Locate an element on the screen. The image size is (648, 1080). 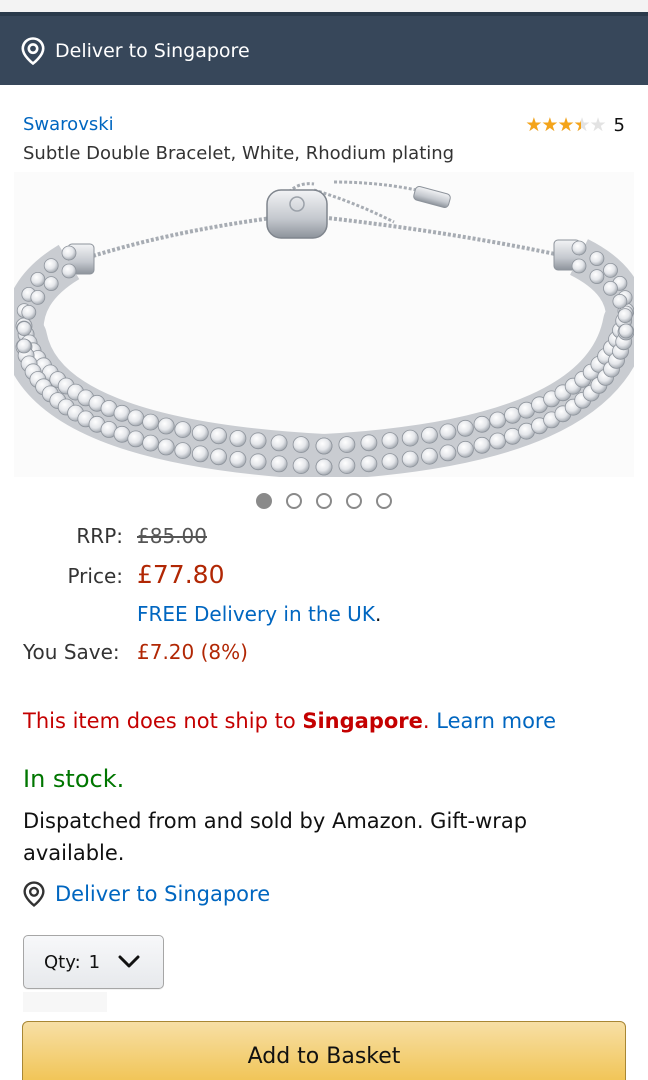
you-save-value: £7.20 (8%) is located at coordinates (192, 652).